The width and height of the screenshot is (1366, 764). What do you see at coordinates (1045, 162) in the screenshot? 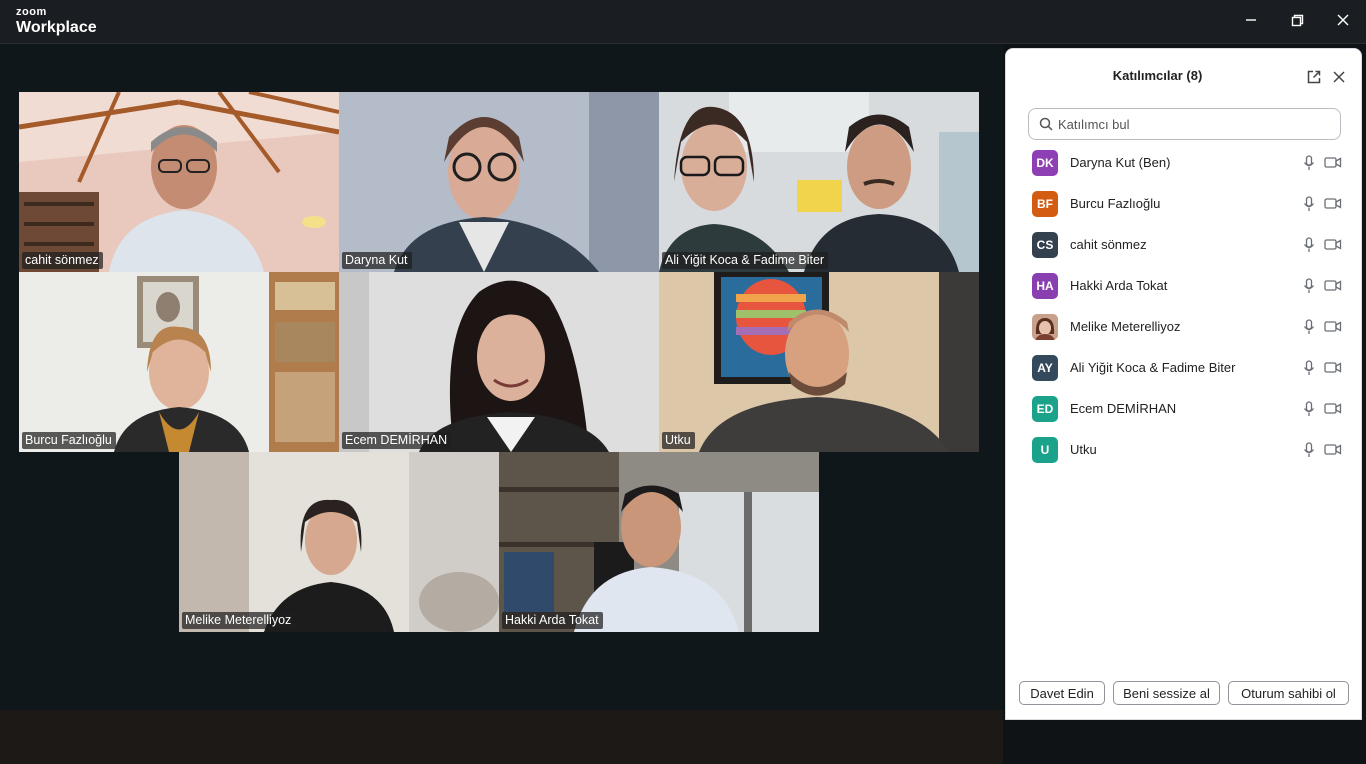
I see `avatar: DK` at bounding box center [1045, 162].